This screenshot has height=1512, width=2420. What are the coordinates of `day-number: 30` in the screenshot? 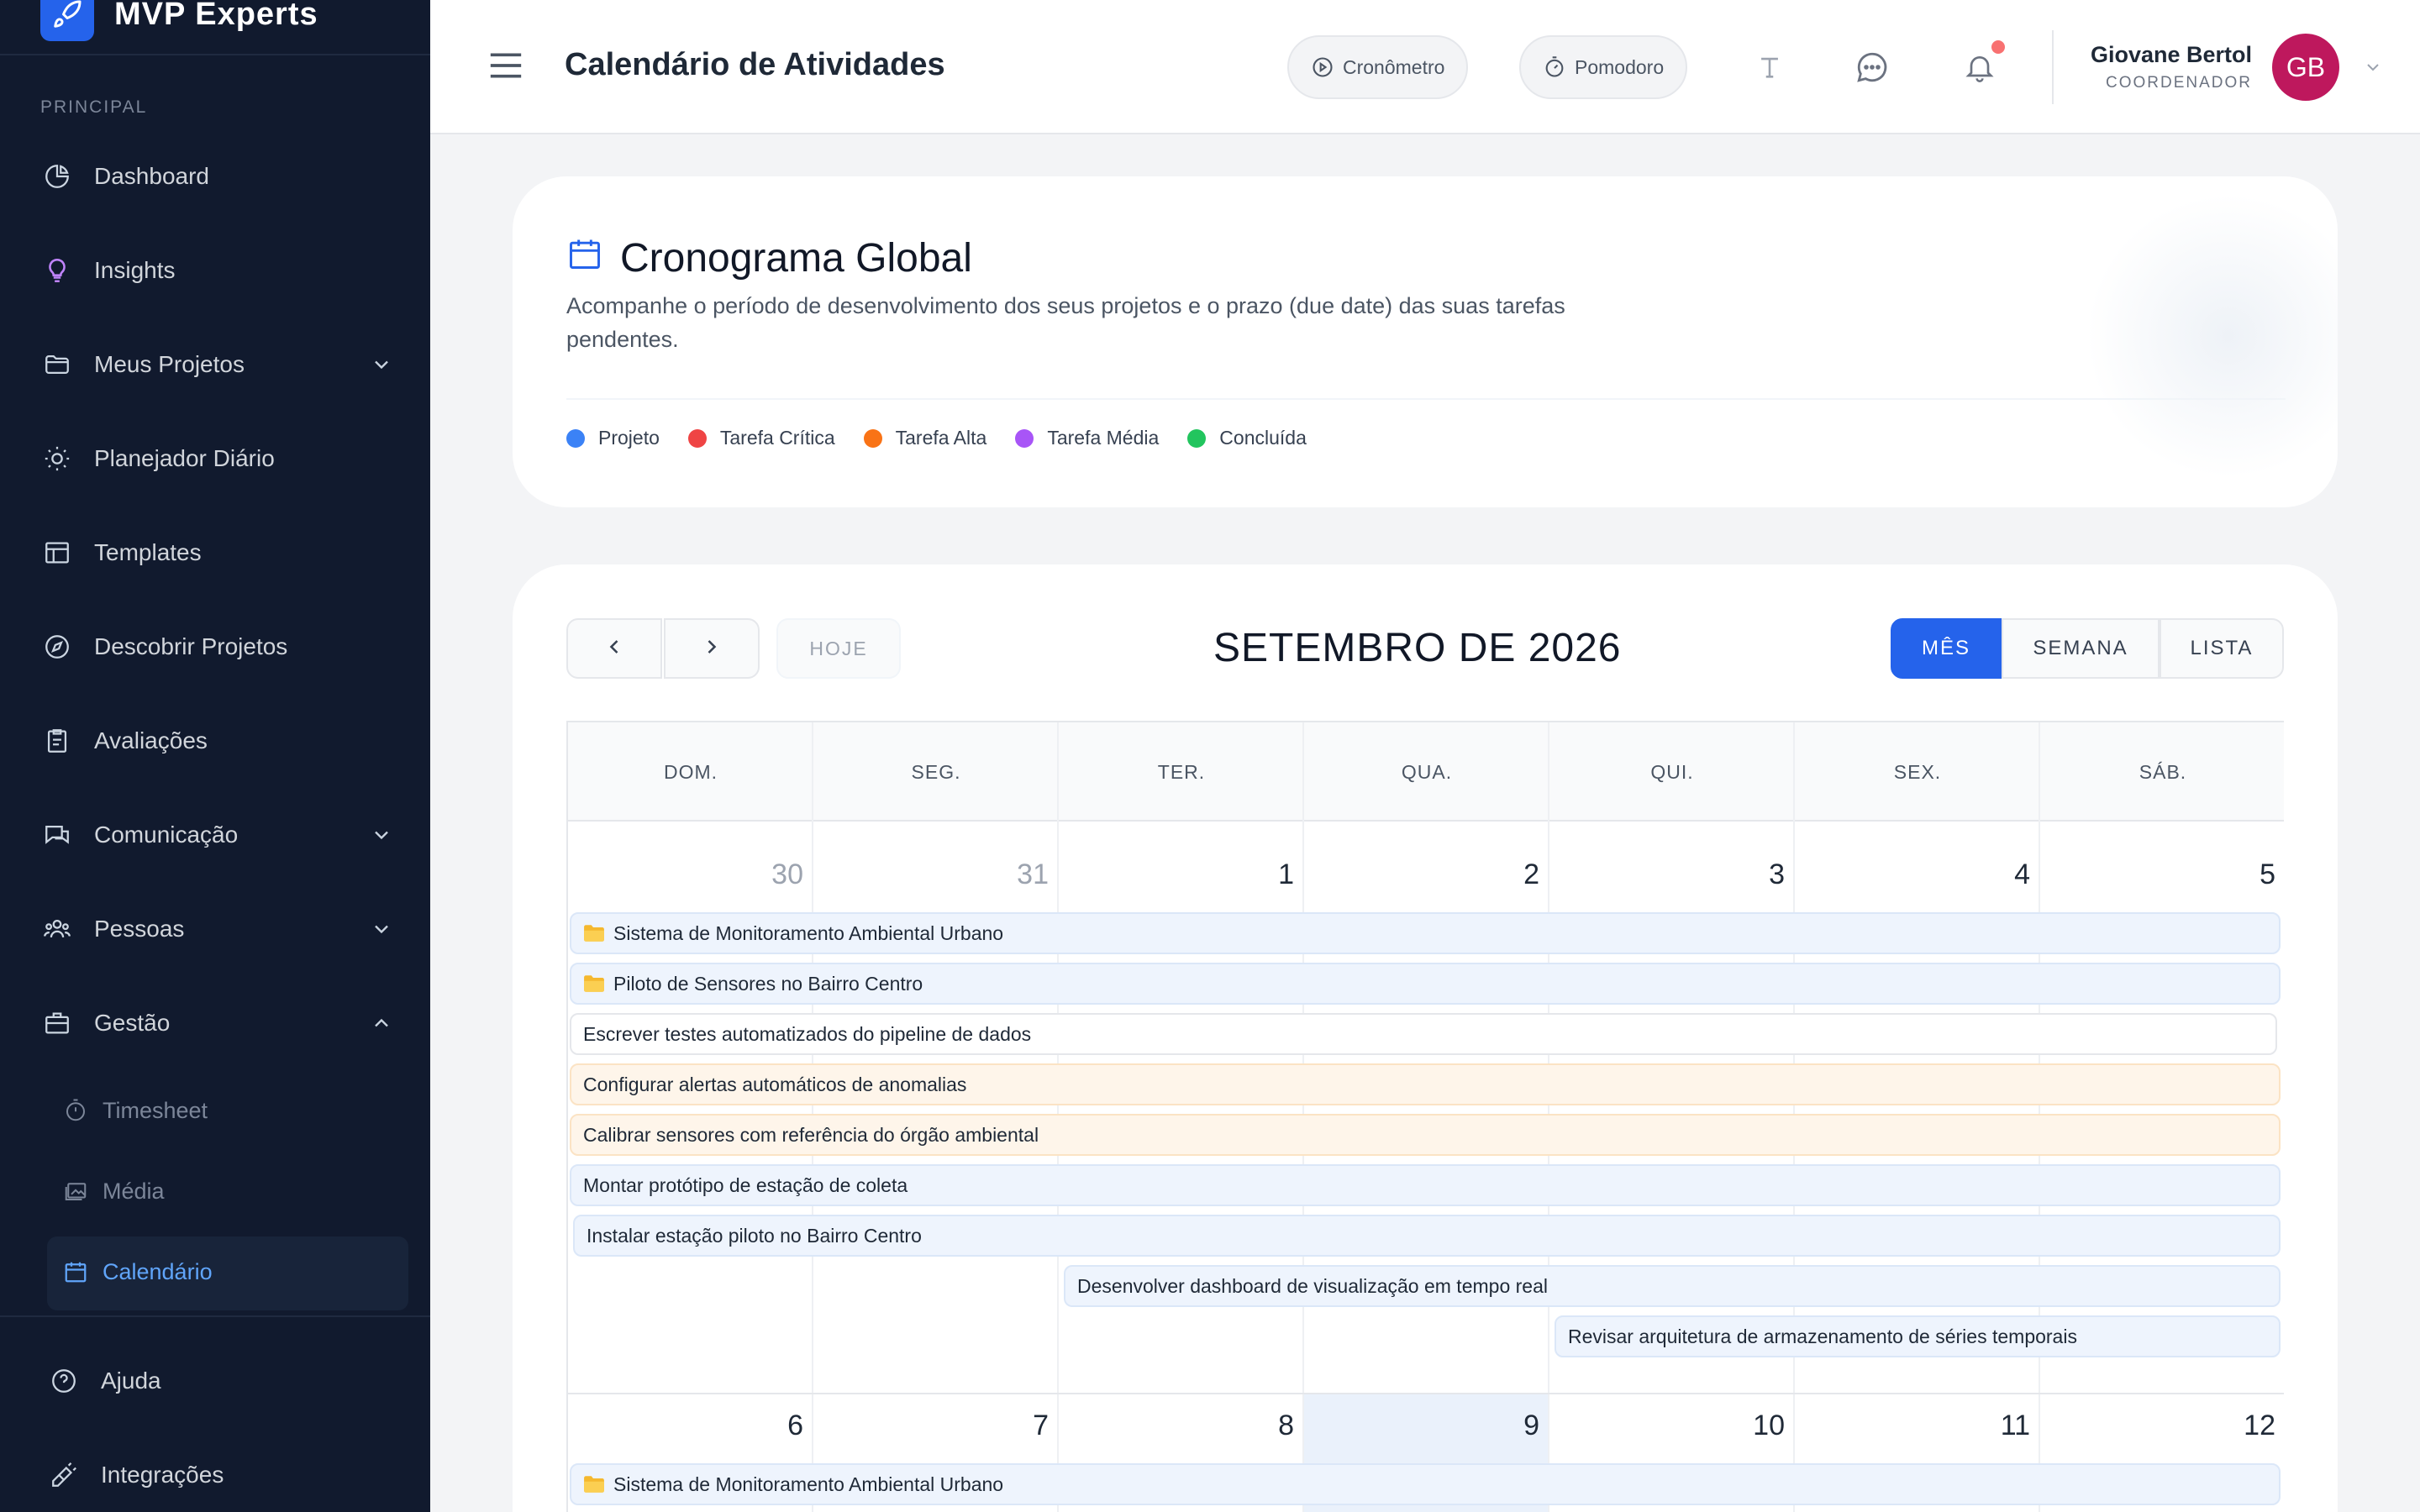 It's located at (686, 874).